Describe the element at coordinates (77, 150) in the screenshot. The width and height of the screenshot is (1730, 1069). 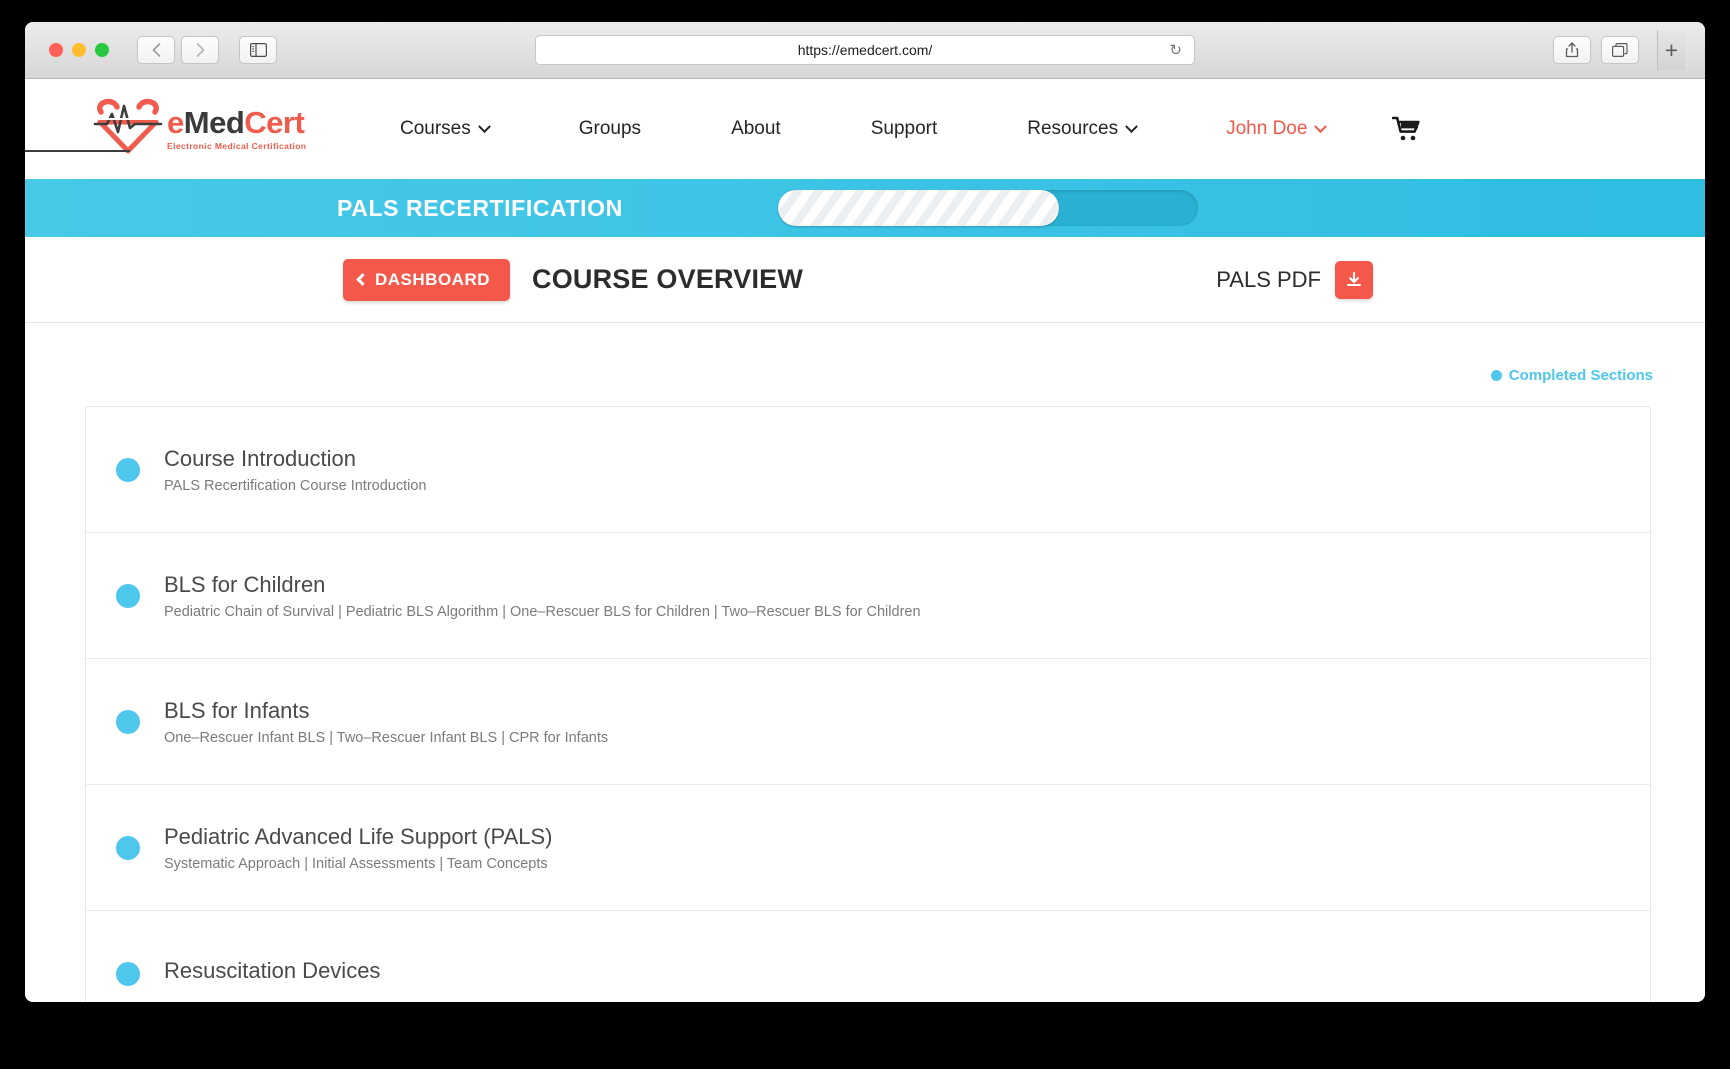
I see `ekg-baseline-decoration` at that location.